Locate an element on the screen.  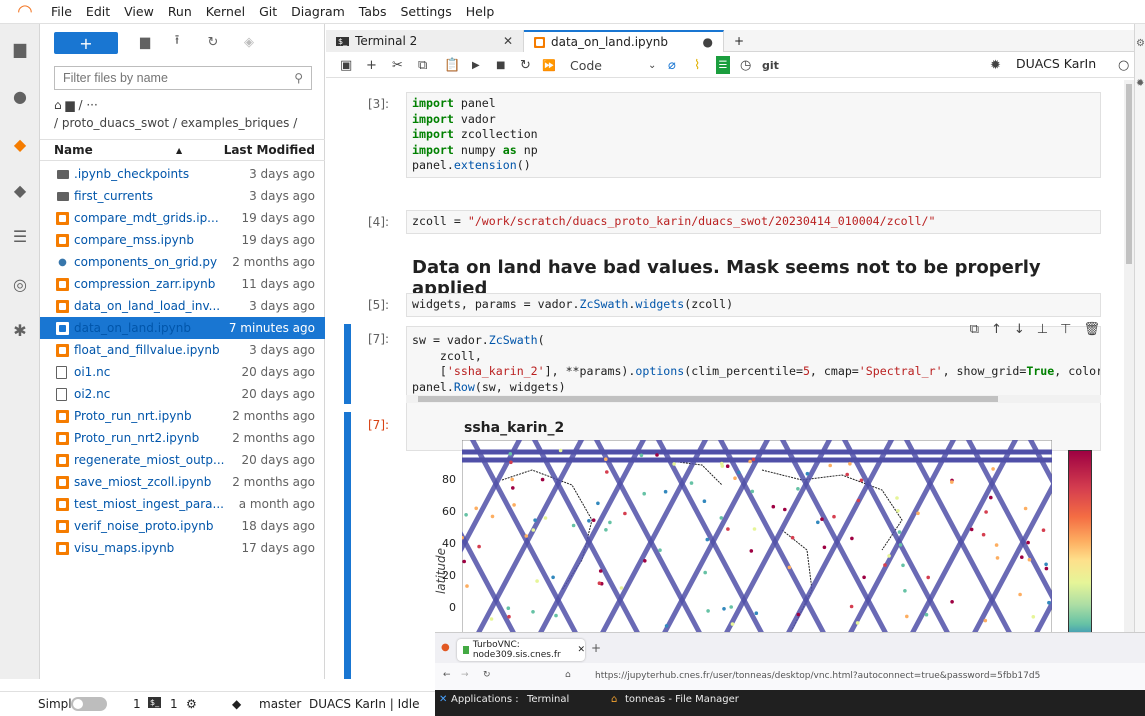
terminal-count: 1 is located at coordinates (137, 704).